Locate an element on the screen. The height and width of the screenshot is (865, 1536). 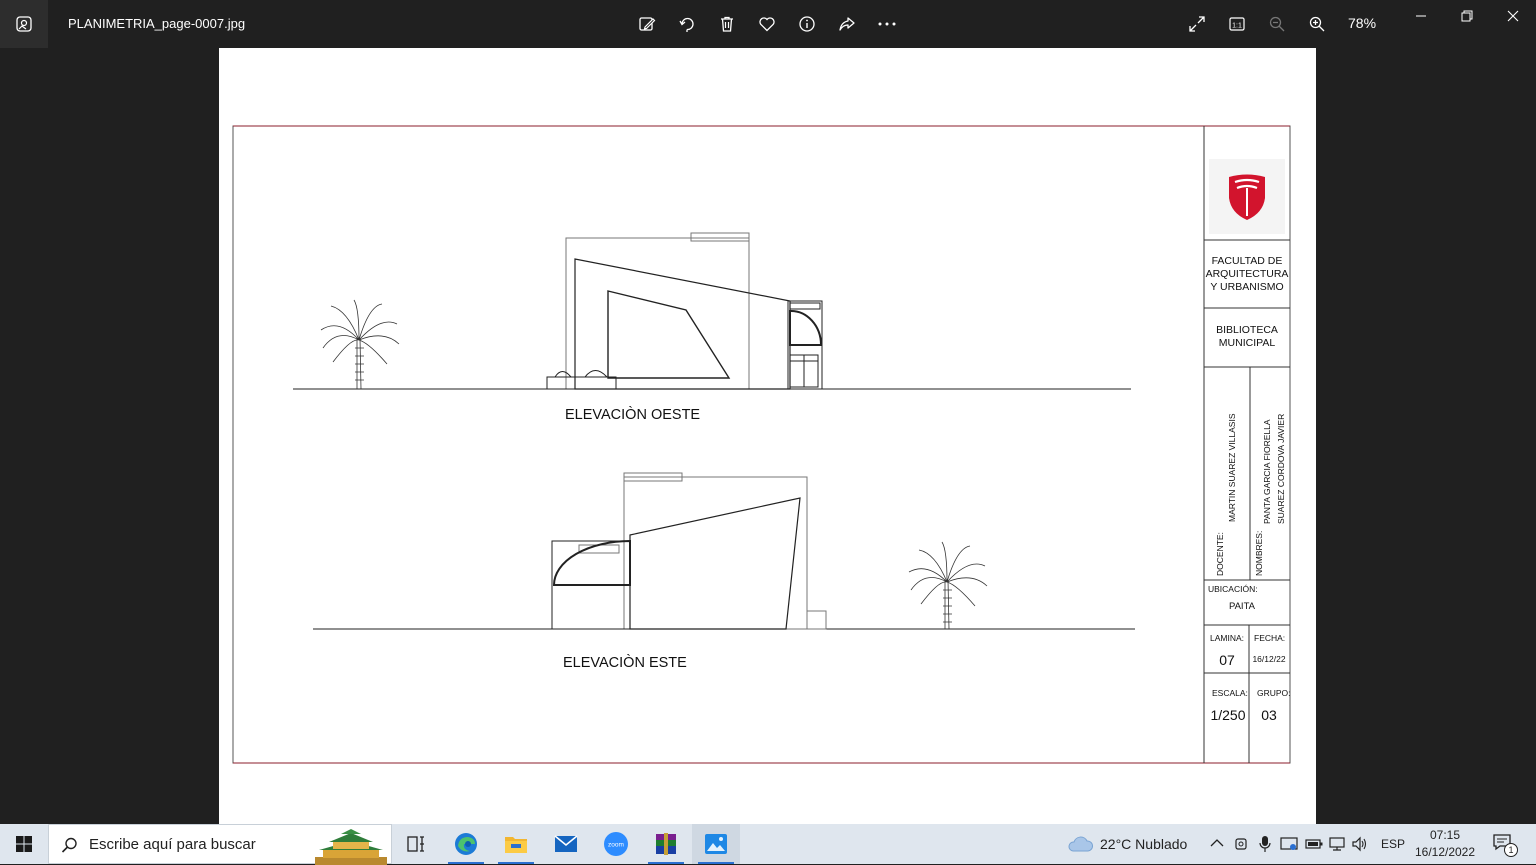
input-language: ESP is located at coordinates (1393, 844).